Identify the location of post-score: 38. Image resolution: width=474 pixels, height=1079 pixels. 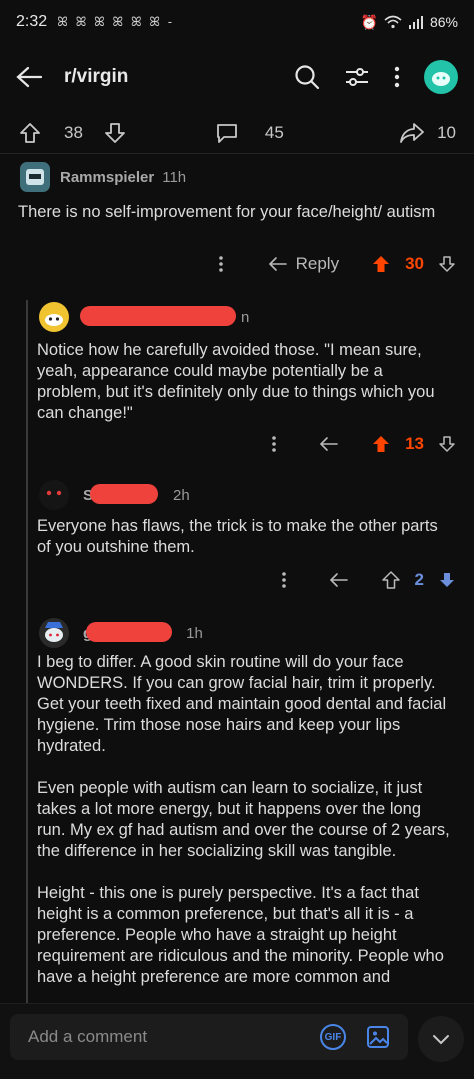
(73, 132).